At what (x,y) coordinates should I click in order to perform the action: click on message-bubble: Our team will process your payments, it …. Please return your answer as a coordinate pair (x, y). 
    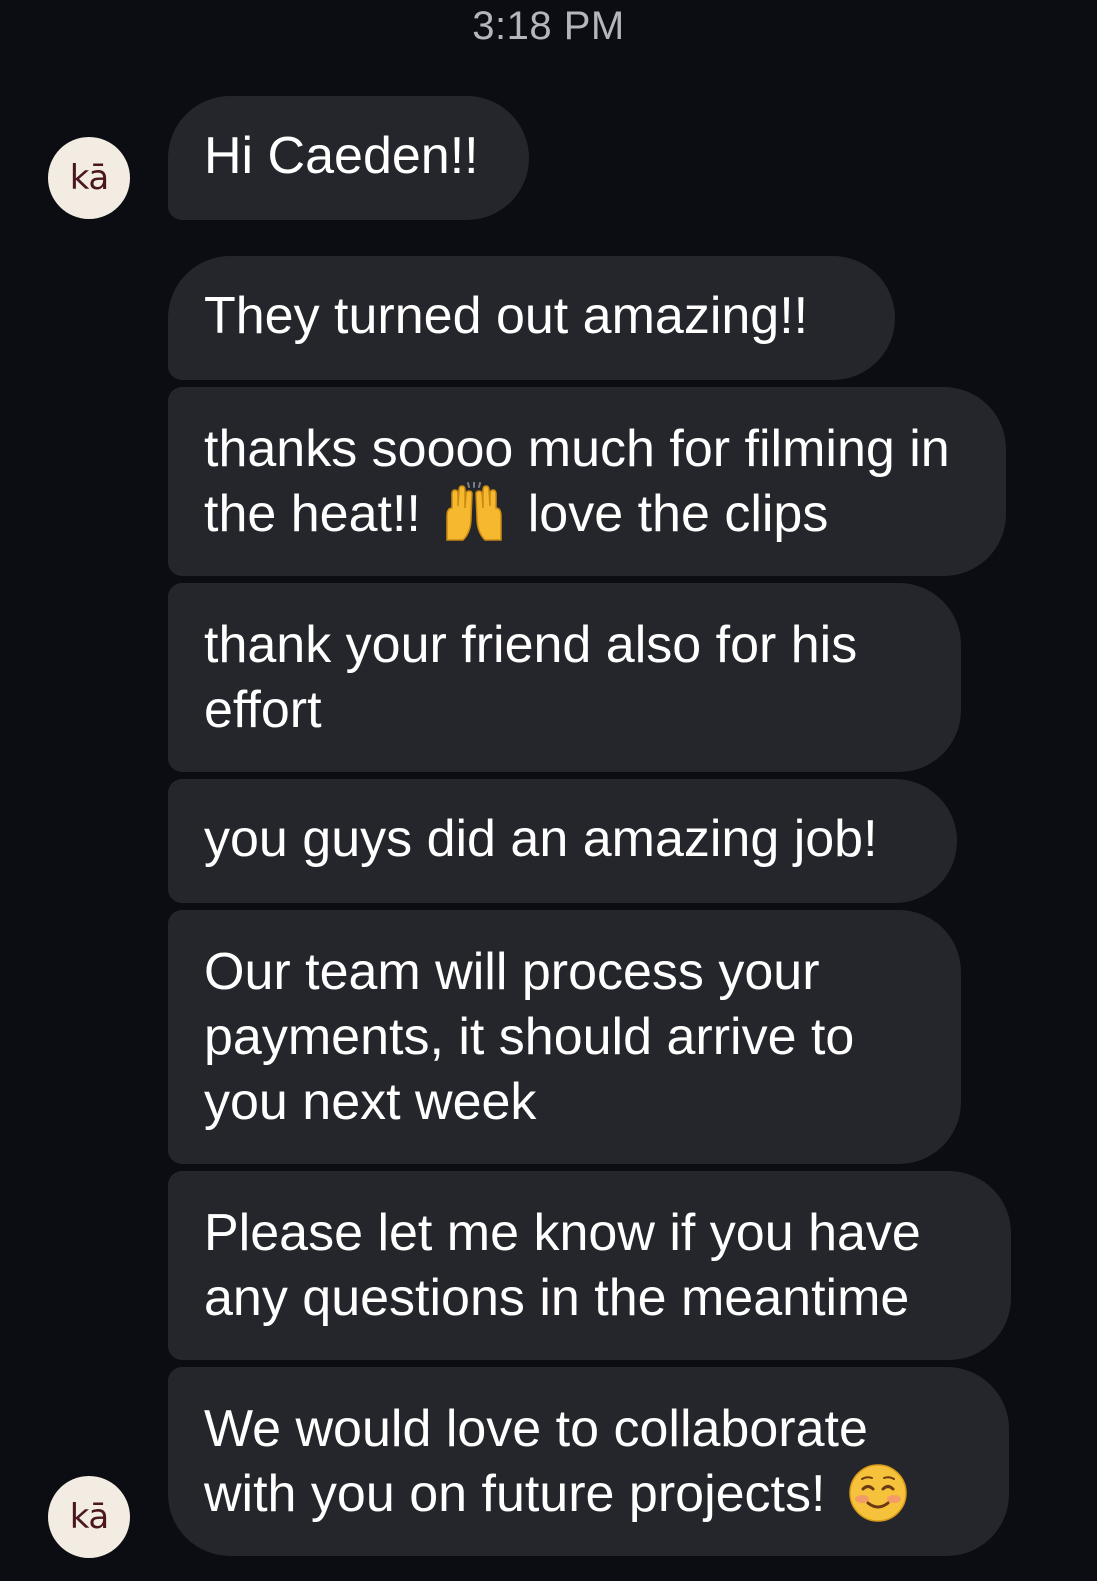
    Looking at the image, I should click on (564, 1037).